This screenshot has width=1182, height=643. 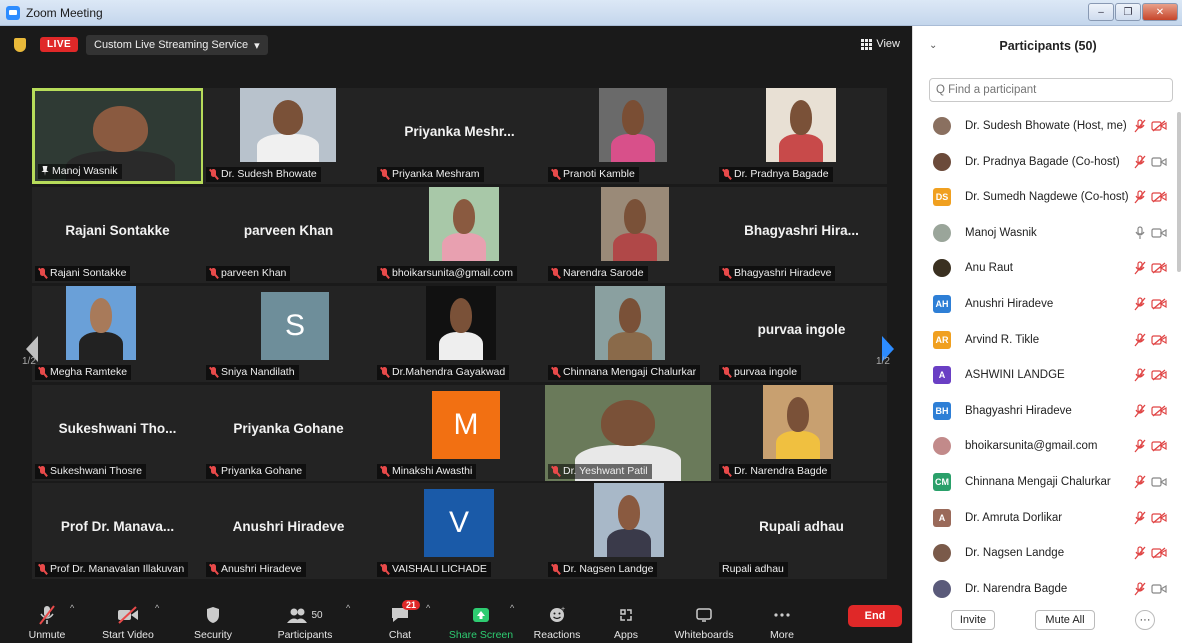 What do you see at coordinates (630, 531) in the screenshot?
I see `video-tile: Dr. Nagsen Landge` at bounding box center [630, 531].